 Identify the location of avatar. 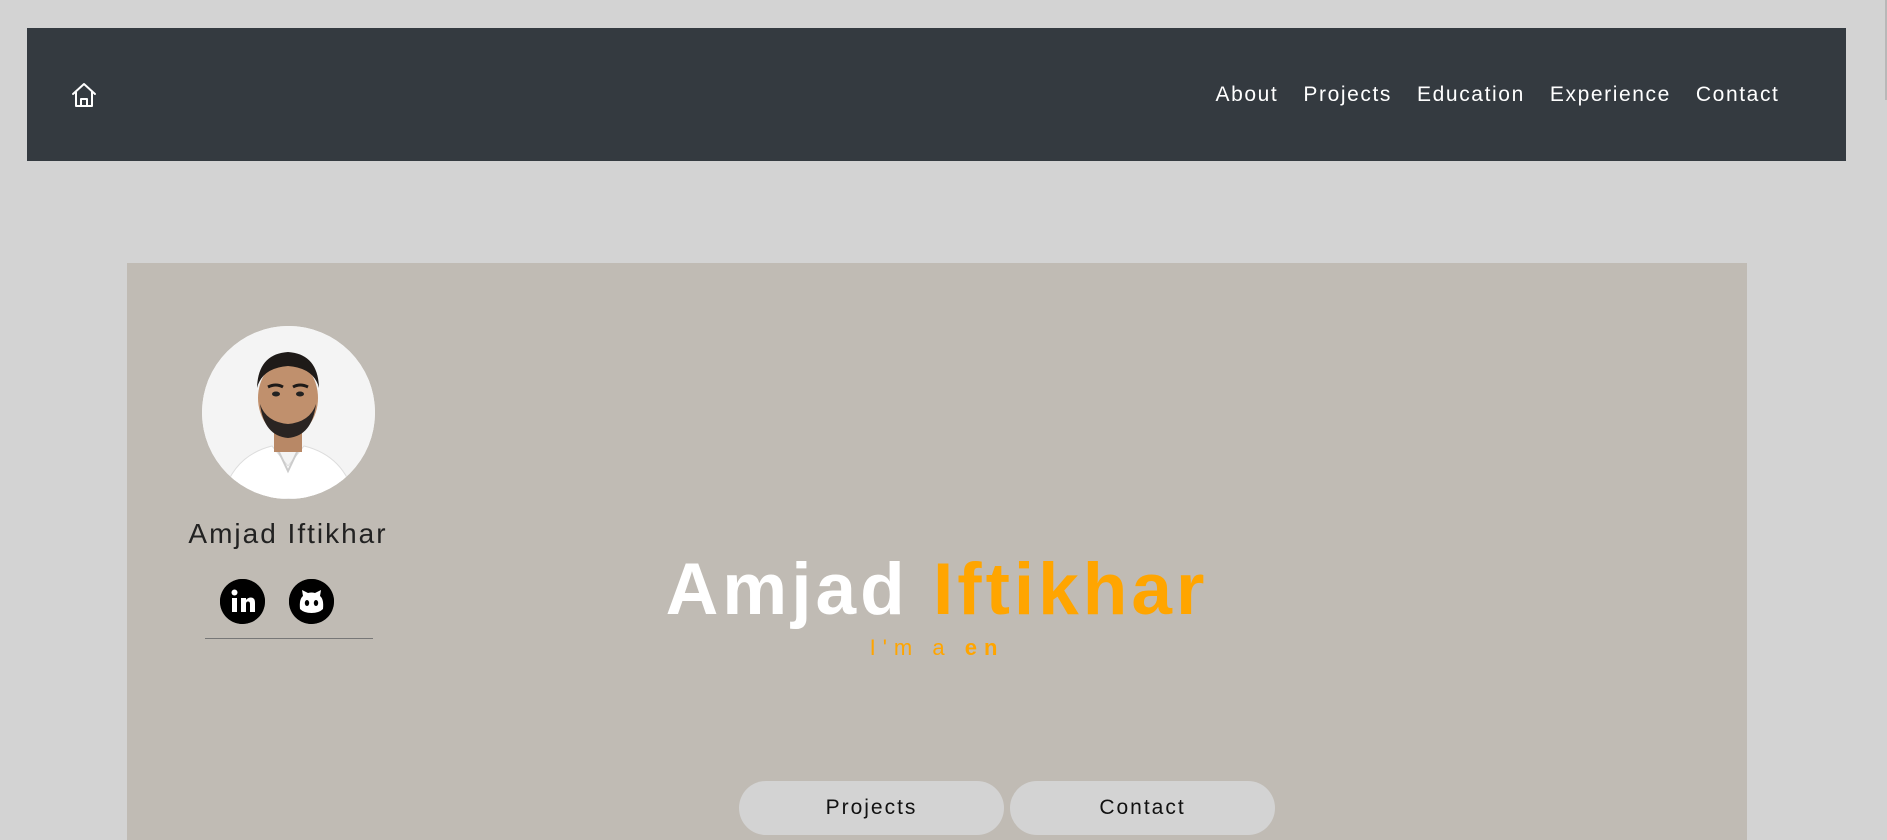
(288, 412).